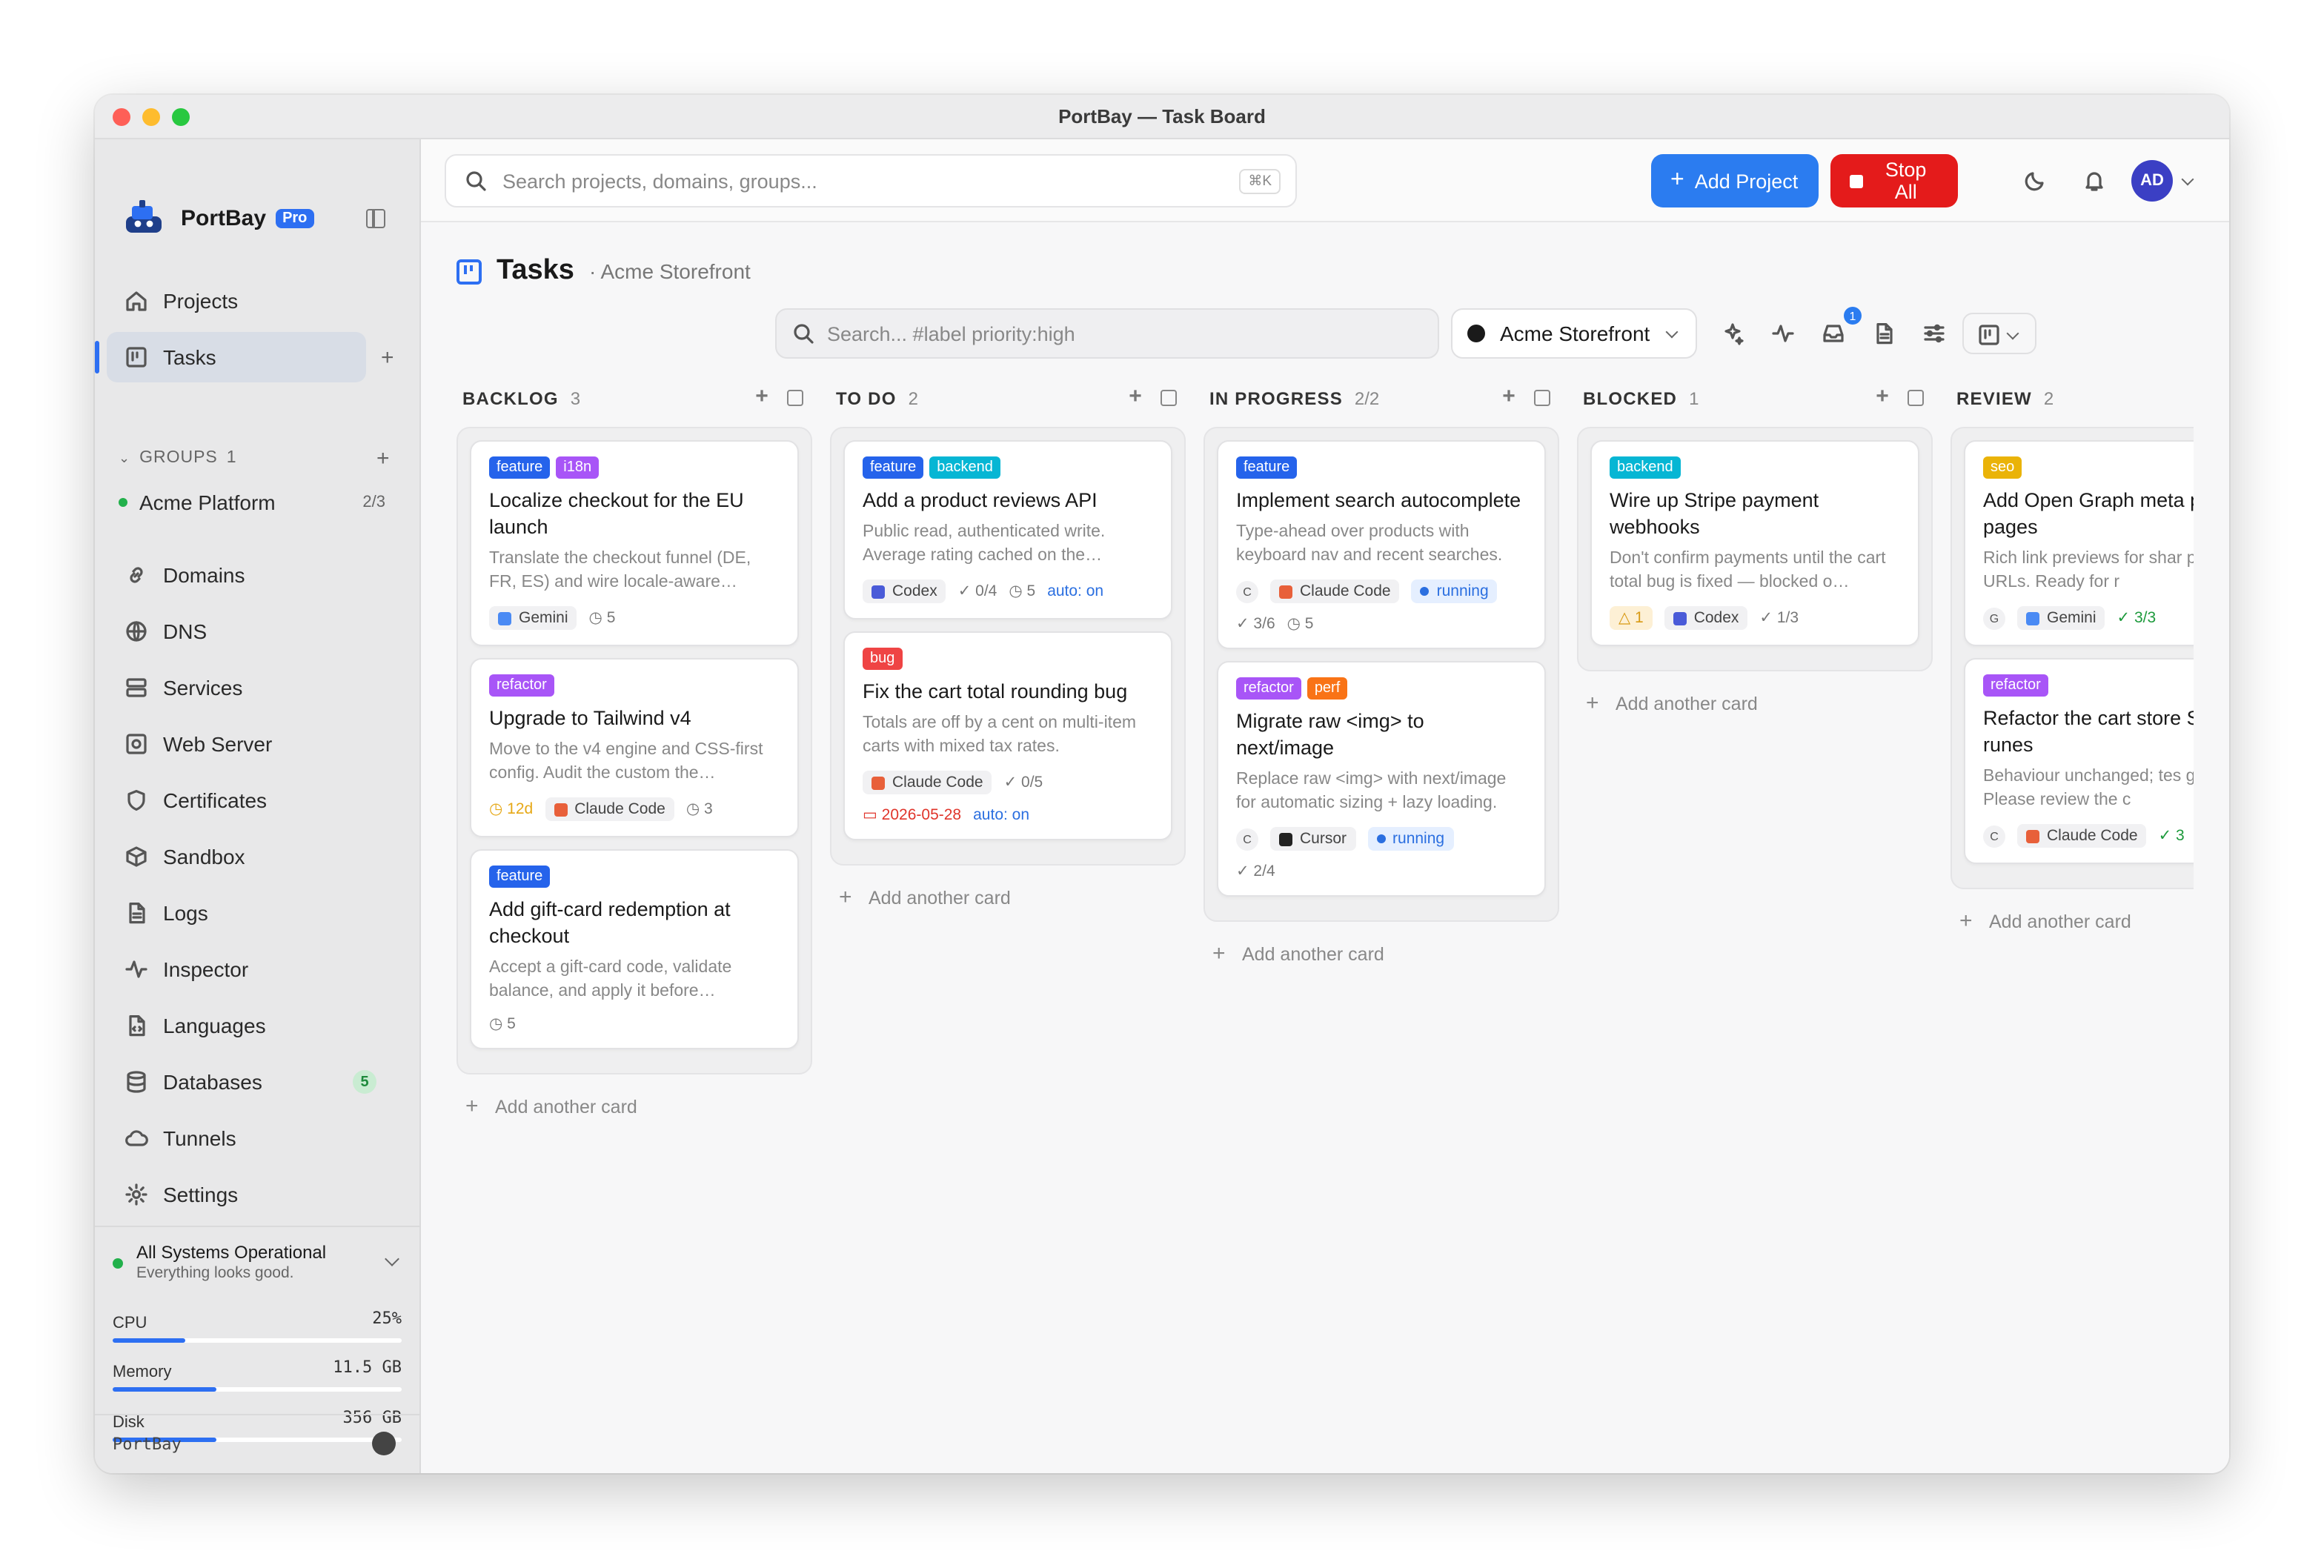 This screenshot has height=1568, width=2324. Describe the element at coordinates (1894, 180) in the screenshot. I see `stop-all-button: Stop All` at that location.